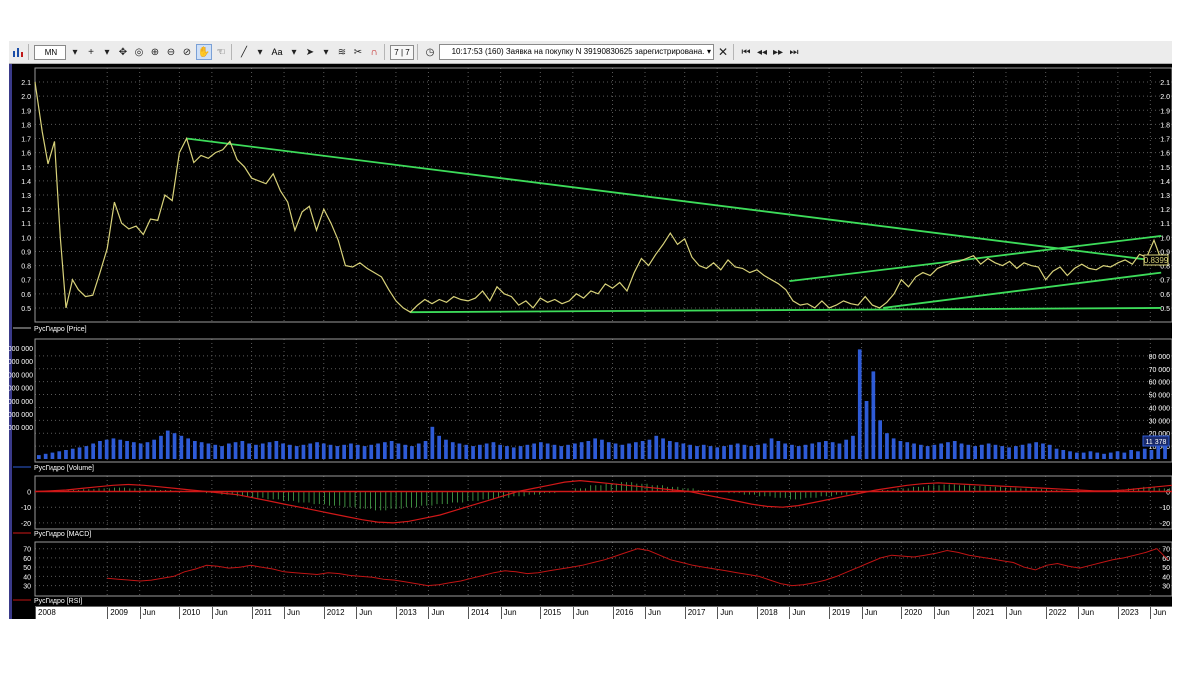 The height and width of the screenshot is (675, 1200). What do you see at coordinates (171, 52) in the screenshot?
I see `zoom-out-icon: ⊖` at bounding box center [171, 52].